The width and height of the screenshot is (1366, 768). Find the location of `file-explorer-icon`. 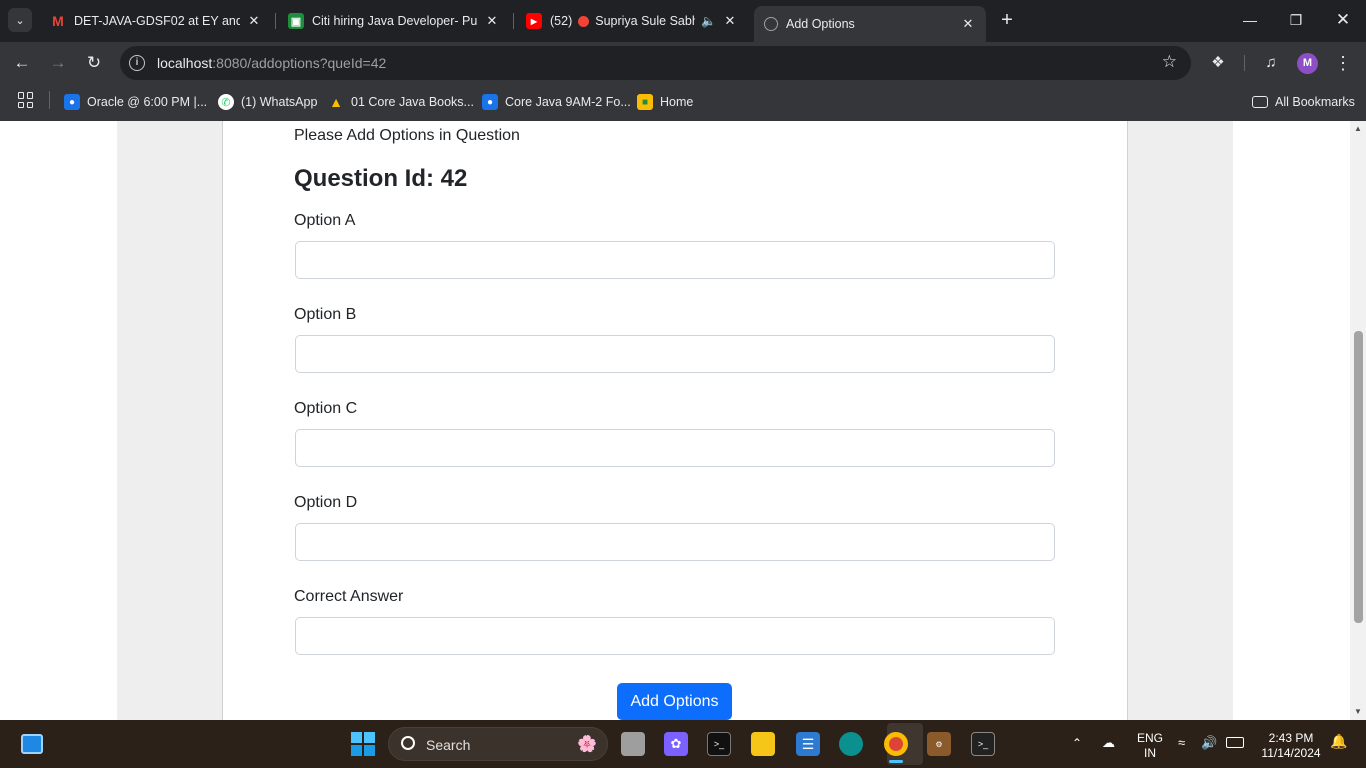

file-explorer-icon is located at coordinates (763, 744).